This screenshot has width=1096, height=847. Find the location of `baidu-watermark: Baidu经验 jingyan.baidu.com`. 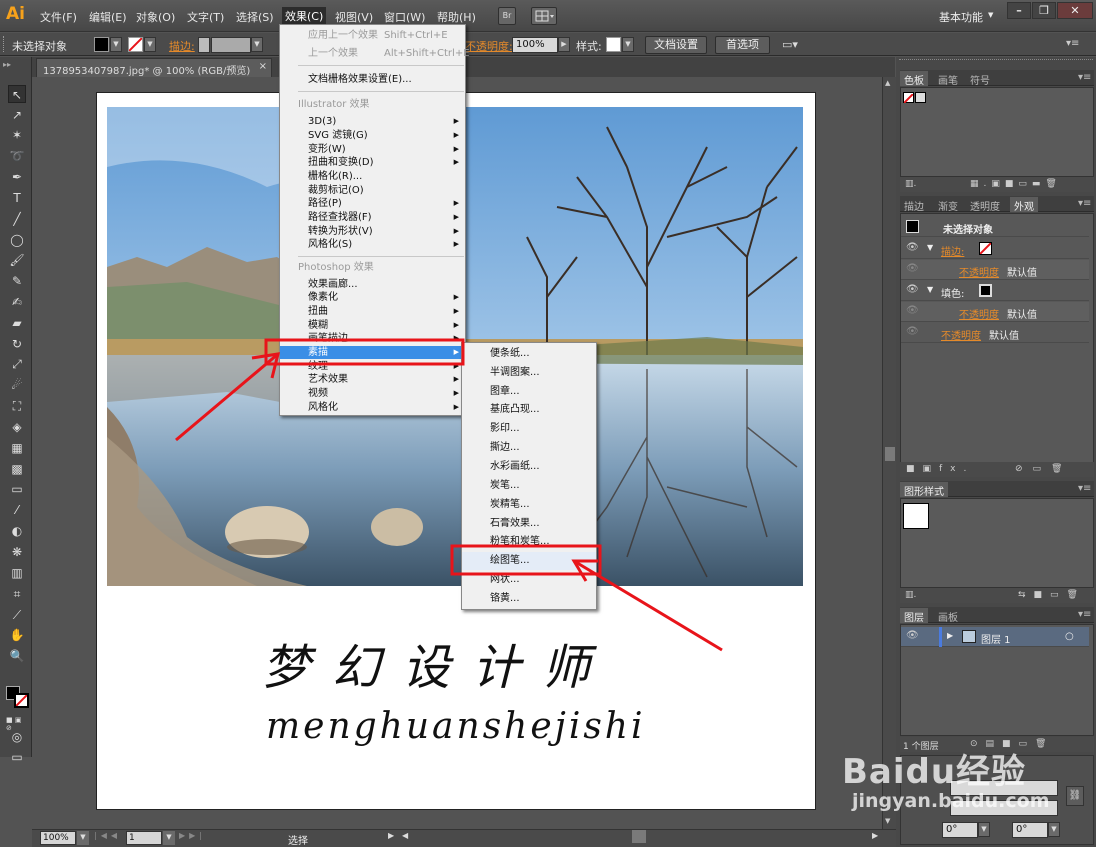

baidu-watermark: Baidu经验 jingyan.baidu.com is located at coordinates (958, 782).